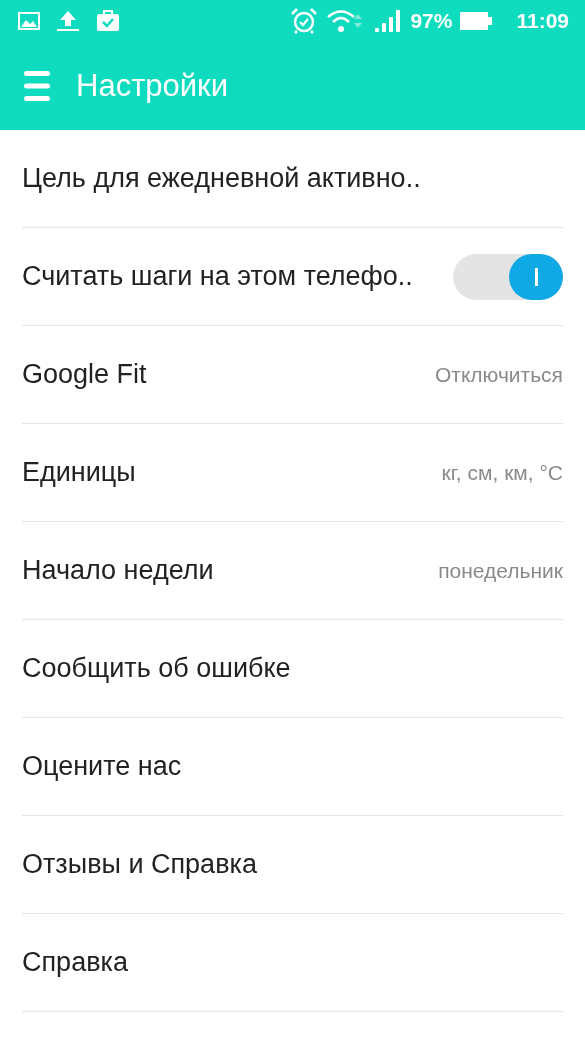 This screenshot has width=585, height=1040. Describe the element at coordinates (84, 375) in the screenshot. I see `setting-label: Google Fit` at that location.